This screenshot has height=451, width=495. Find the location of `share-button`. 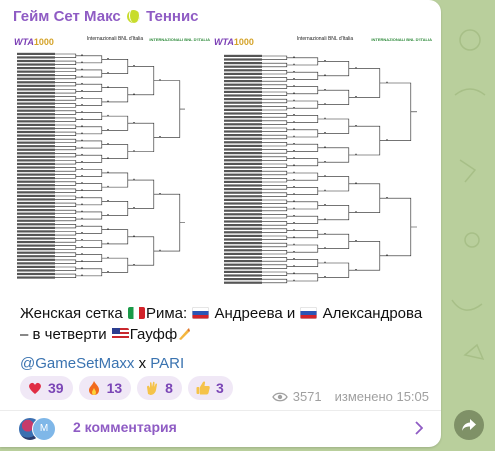

share-button is located at coordinates (469, 425).